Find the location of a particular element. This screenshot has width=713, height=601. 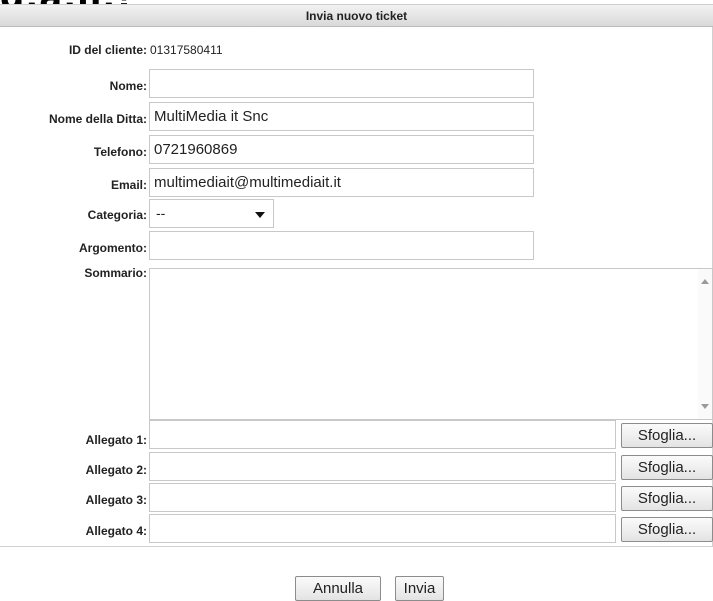

summary-scrollbar is located at coordinates (705, 344).